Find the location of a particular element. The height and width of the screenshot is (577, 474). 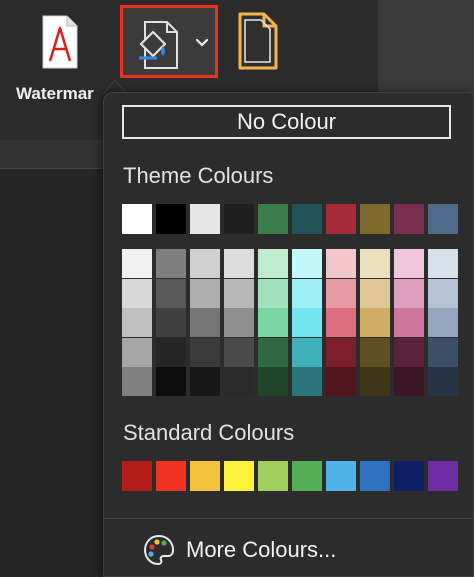

no-colour-button: No Colour is located at coordinates (286, 122).